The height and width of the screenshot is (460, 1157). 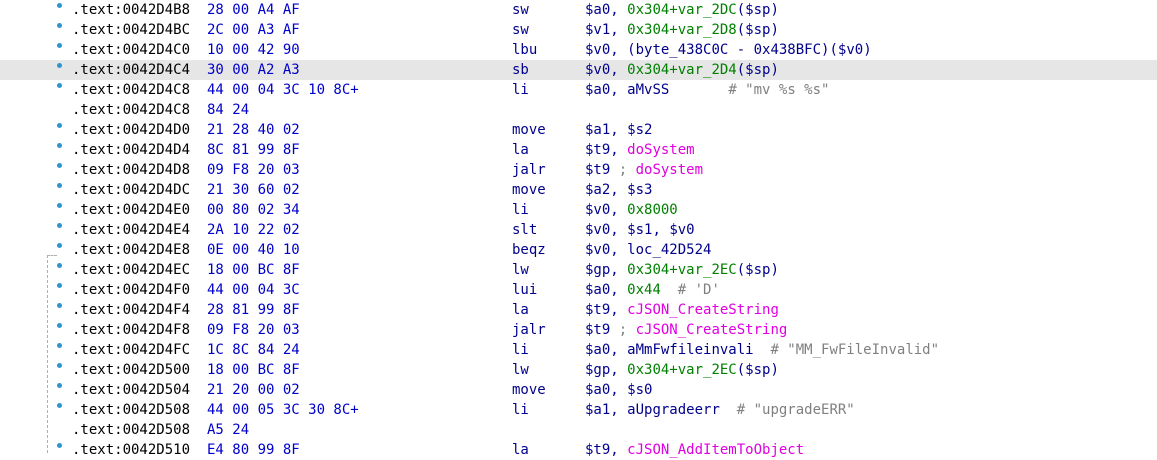 I want to click on address-label: .text:0042D4D0, so click(x=131, y=130).